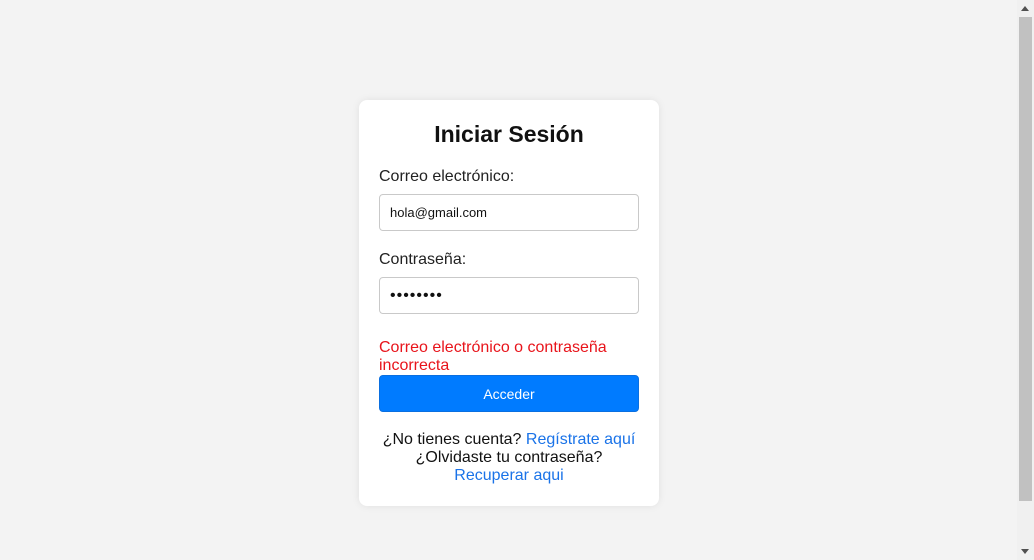 The width and height of the screenshot is (1034, 560). What do you see at coordinates (509, 134) in the screenshot?
I see `page-title: Iniciar Sesión` at bounding box center [509, 134].